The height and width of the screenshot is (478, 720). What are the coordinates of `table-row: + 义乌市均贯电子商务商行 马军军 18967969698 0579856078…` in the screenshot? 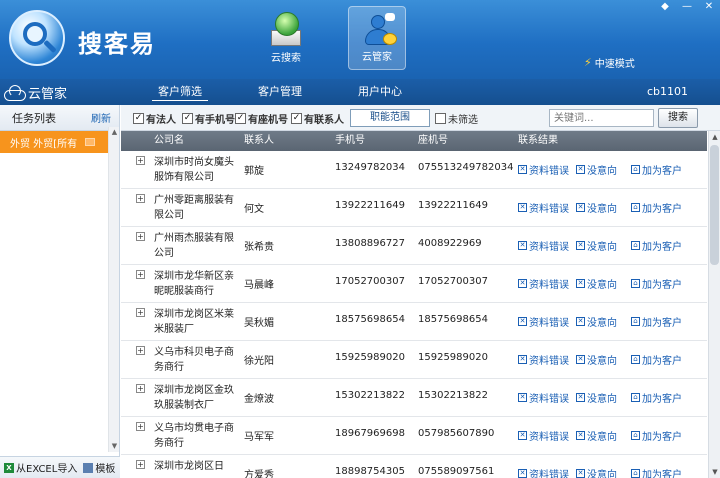 It's located at (414, 436).